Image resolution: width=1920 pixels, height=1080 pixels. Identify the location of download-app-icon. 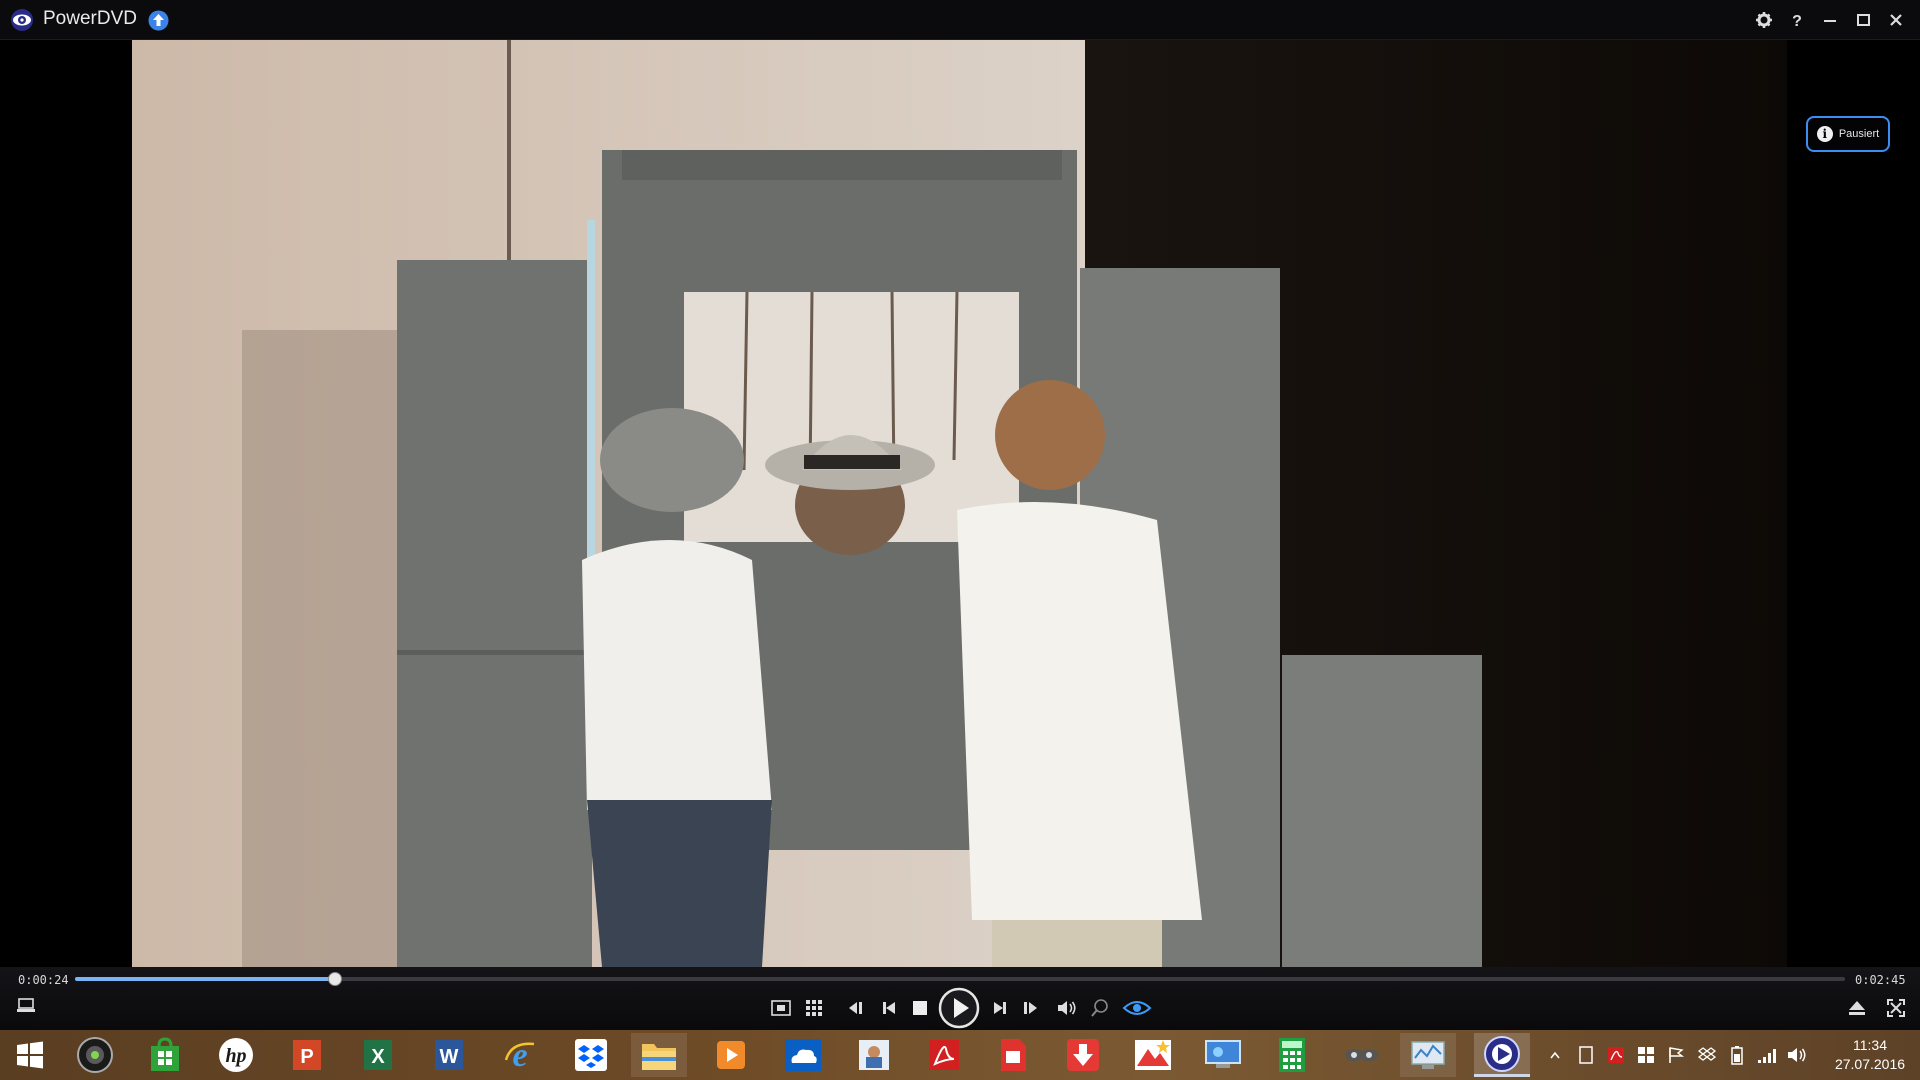
(1083, 1055).